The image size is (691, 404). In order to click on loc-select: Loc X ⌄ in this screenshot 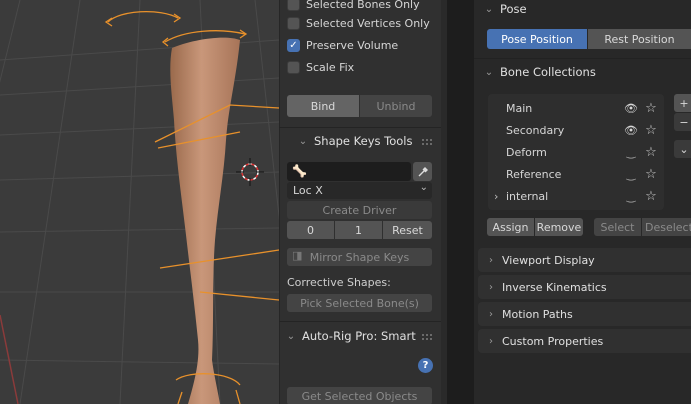, I will do `click(359, 190)`.